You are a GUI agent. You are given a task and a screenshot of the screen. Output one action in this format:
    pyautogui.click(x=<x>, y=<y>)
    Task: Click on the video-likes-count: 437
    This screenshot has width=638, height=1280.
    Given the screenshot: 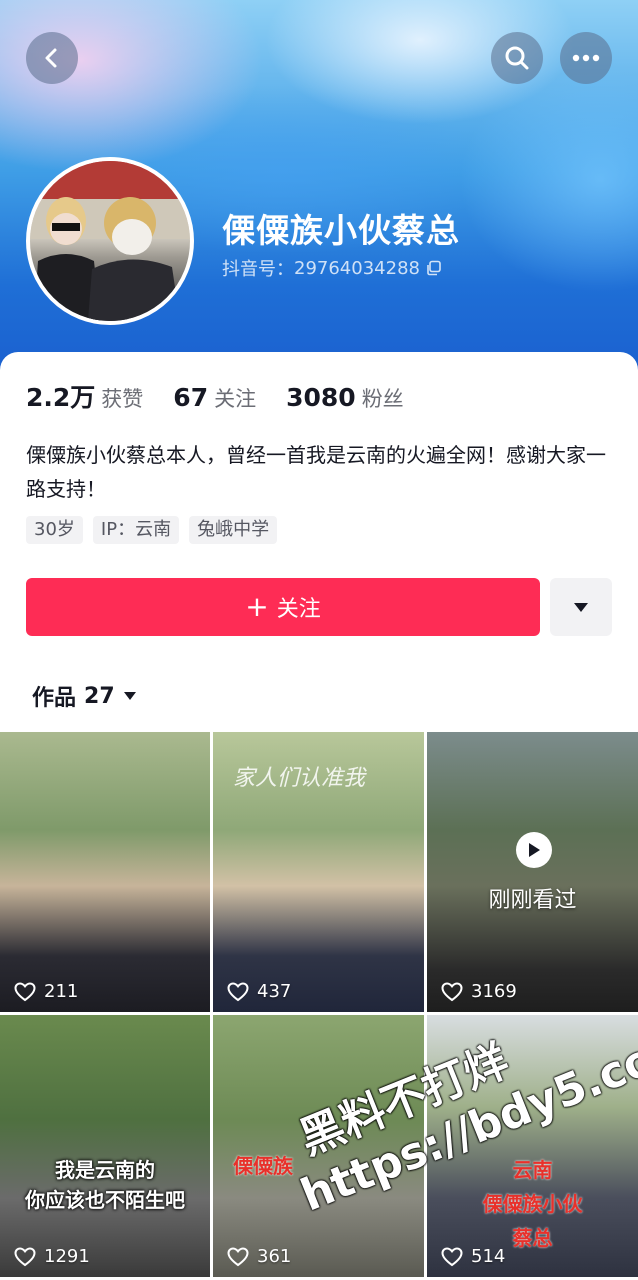 What is the action you would take?
    pyautogui.click(x=274, y=991)
    